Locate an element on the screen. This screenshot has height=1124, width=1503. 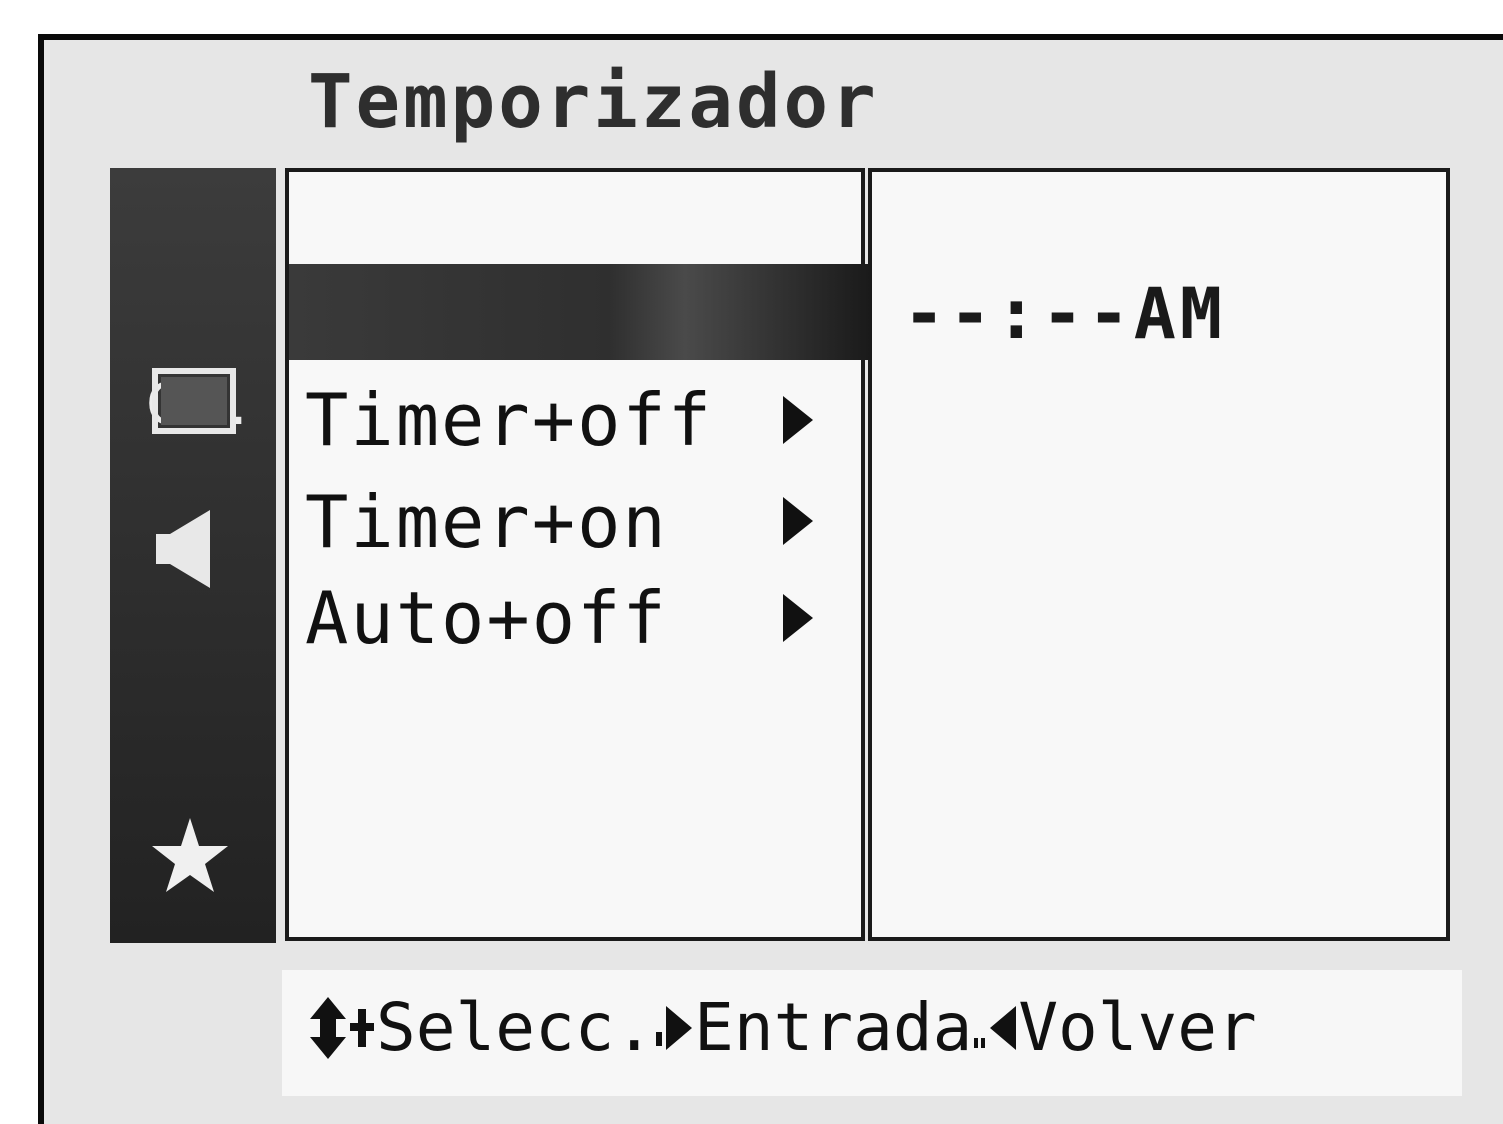
select-hint: Selecc. is located at coordinates (515, 1027).